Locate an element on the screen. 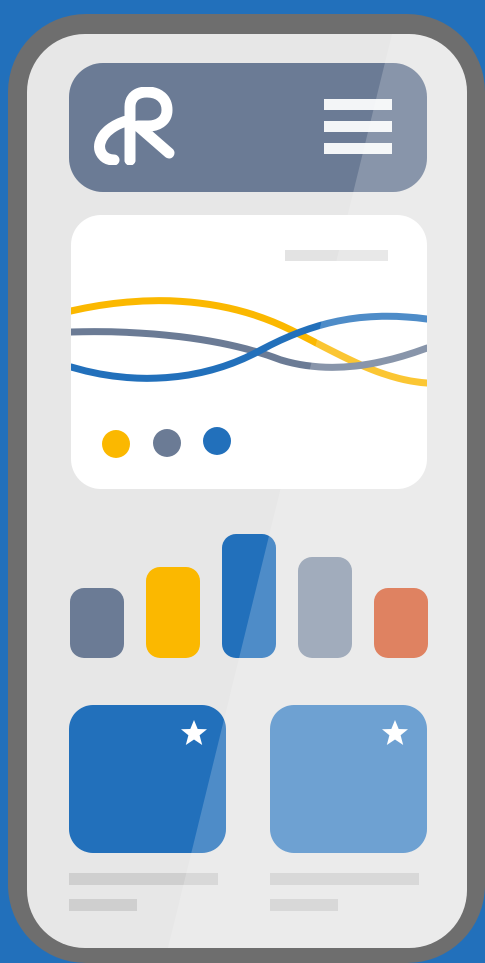 The height and width of the screenshot is (963, 485). legend-dot-blue is located at coordinates (217, 441).